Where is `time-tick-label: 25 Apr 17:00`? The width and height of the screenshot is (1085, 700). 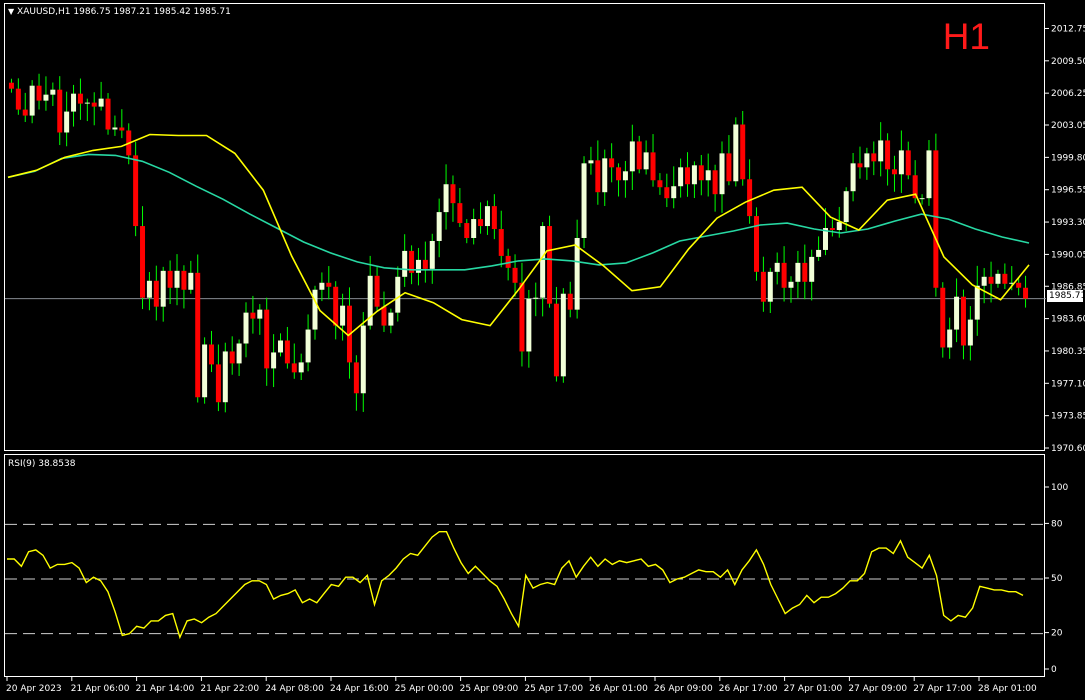
time-tick-label: 25 Apr 17:00 is located at coordinates (553, 689).